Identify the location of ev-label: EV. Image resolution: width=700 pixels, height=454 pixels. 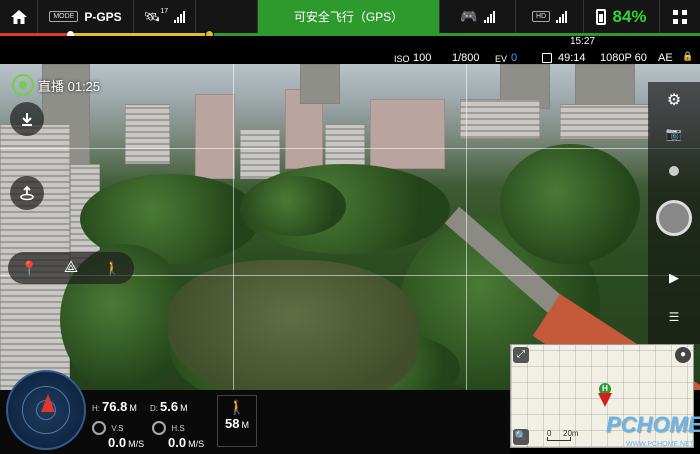
(501, 59).